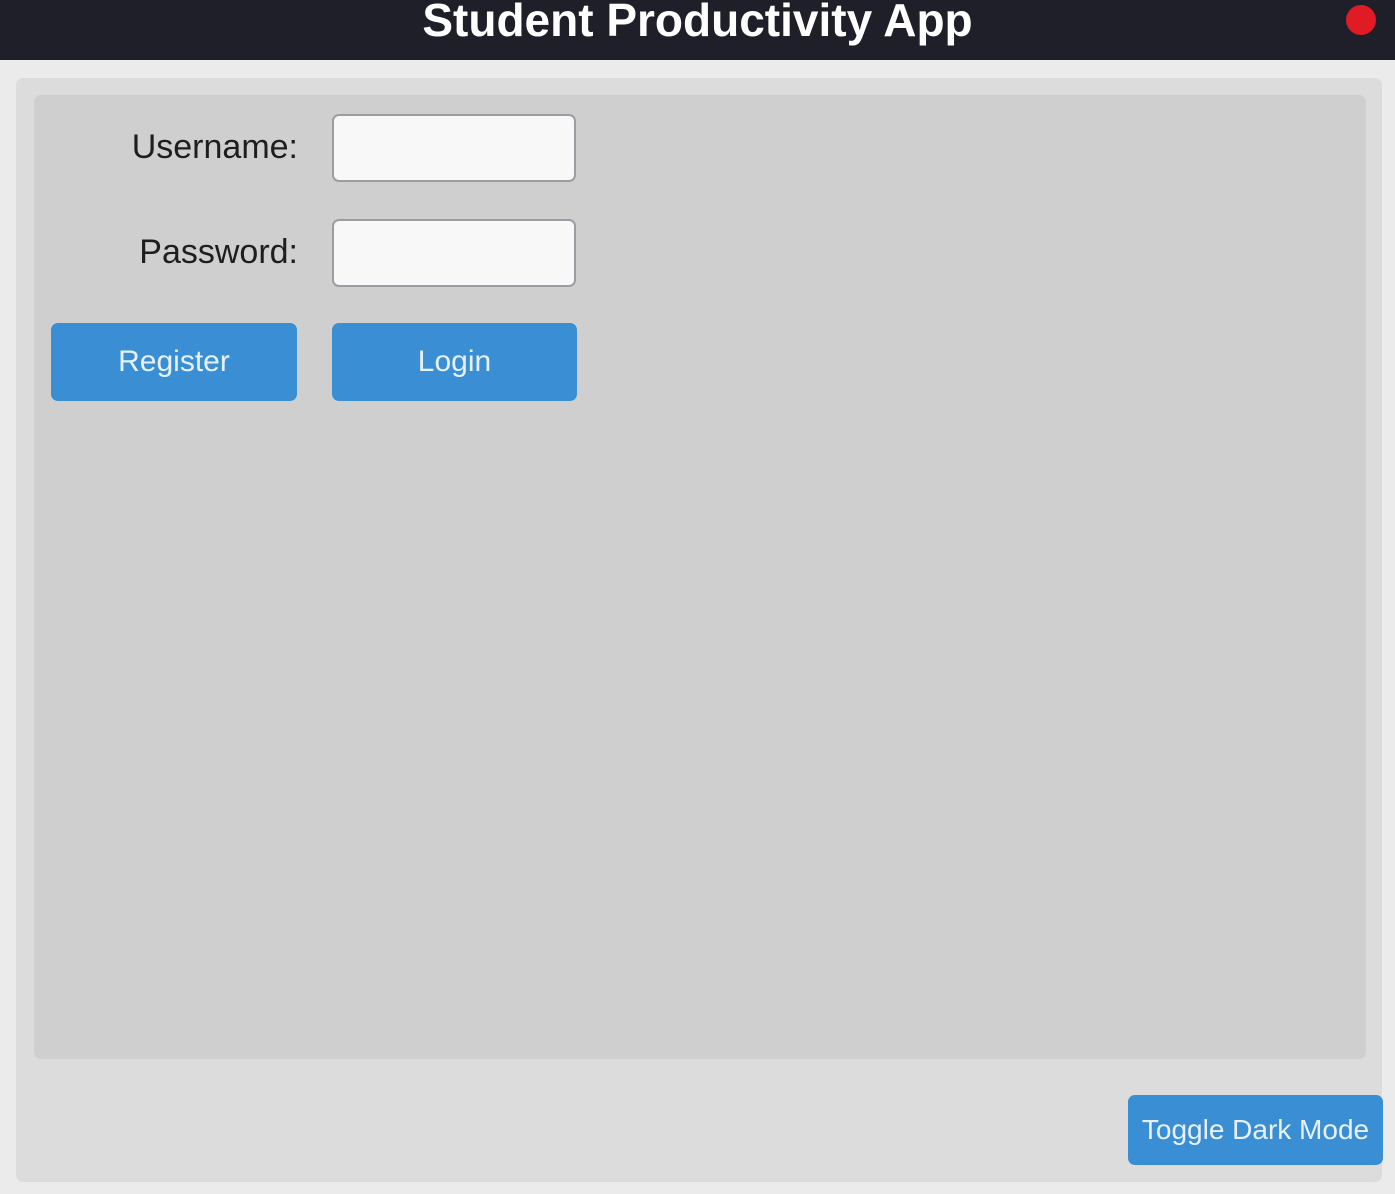 This screenshot has height=1194, width=1395. Describe the element at coordinates (214, 147) in the screenshot. I see `username-label: Username:` at that location.